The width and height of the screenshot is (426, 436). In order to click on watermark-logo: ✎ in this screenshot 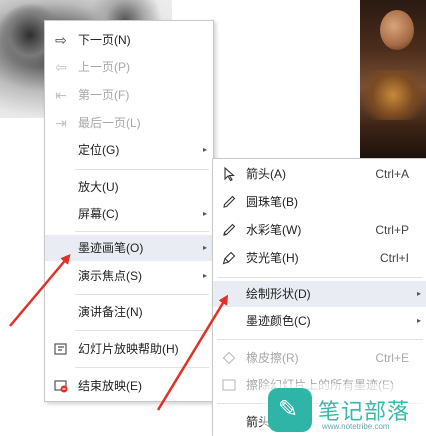, I will do `click(290, 410)`.